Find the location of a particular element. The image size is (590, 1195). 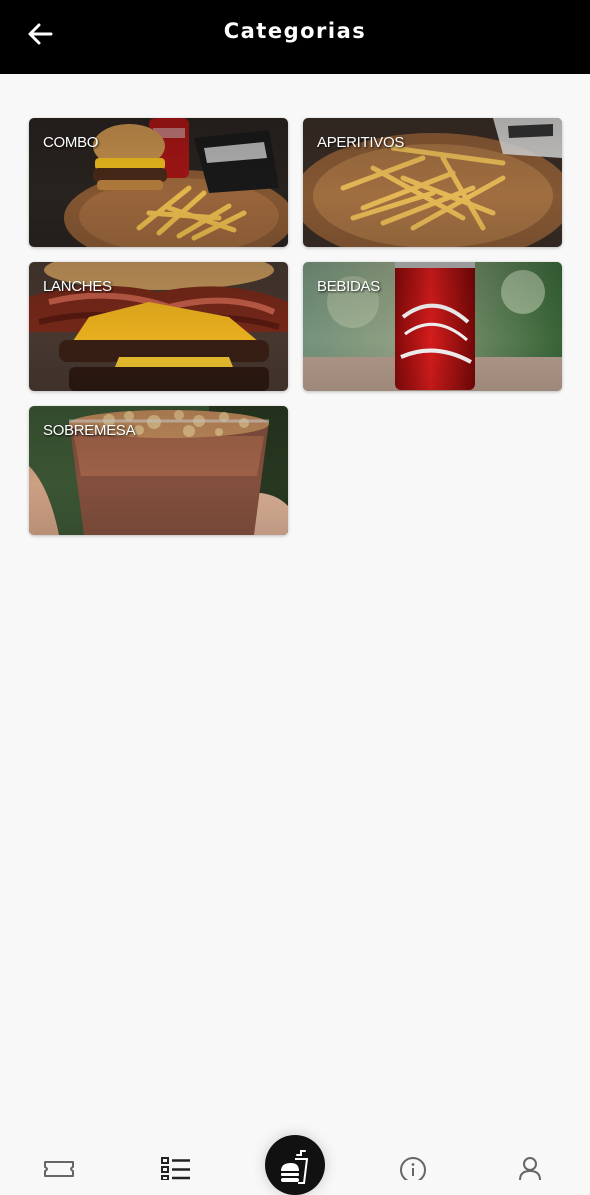

burger-drink-icon is located at coordinates (295, 1167).